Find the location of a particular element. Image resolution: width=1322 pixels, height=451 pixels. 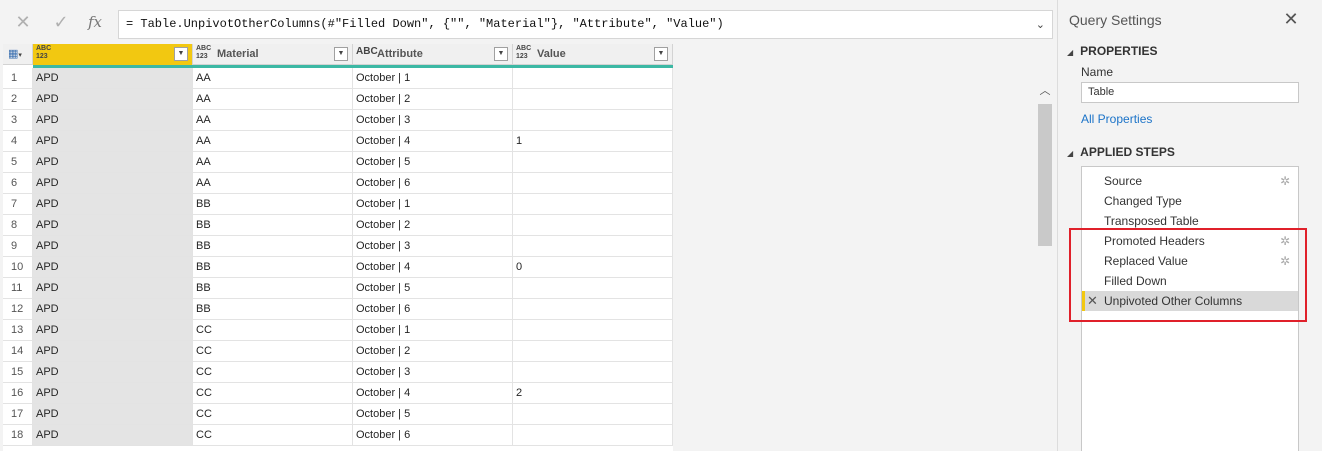

vertical-scrollbar: ︿ is located at coordinates (1044, 266).